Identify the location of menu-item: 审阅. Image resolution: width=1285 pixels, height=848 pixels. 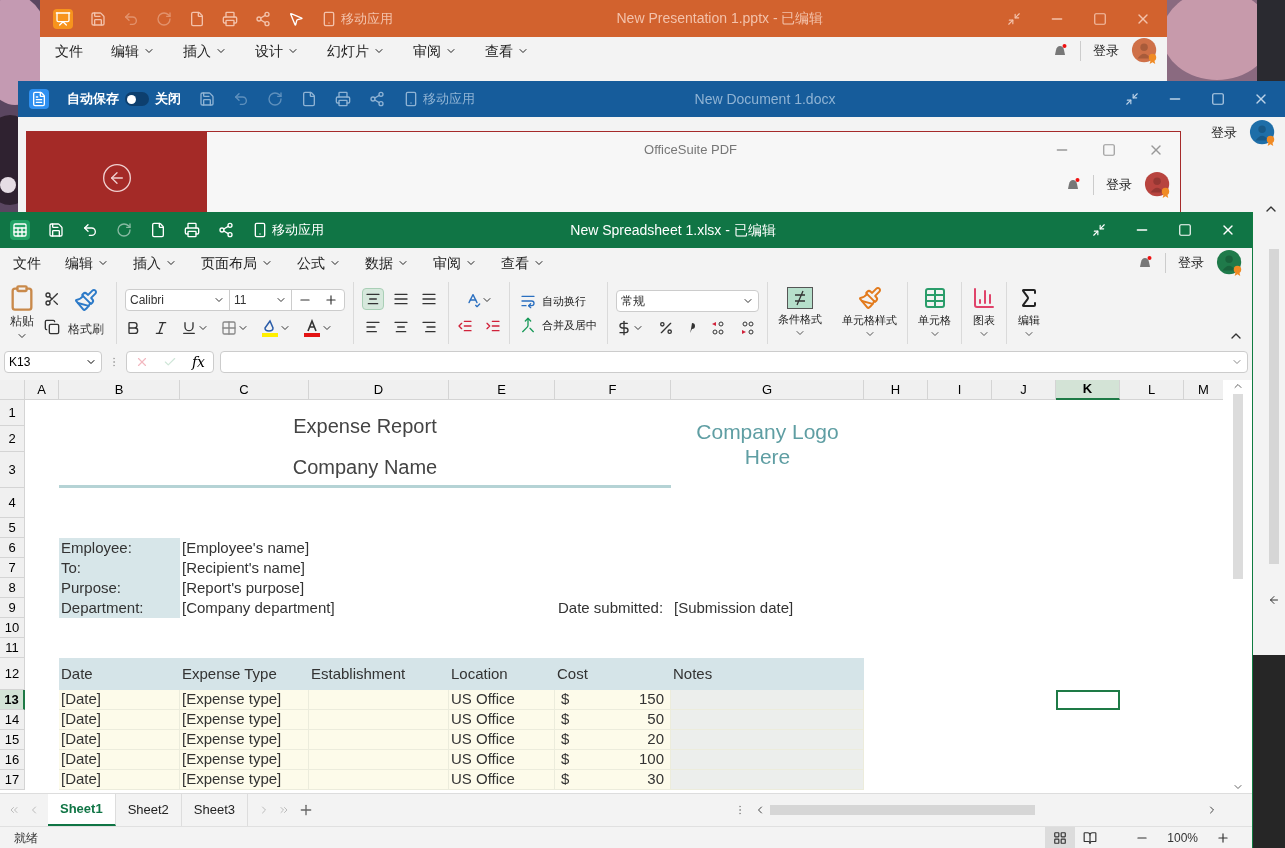
(455, 263).